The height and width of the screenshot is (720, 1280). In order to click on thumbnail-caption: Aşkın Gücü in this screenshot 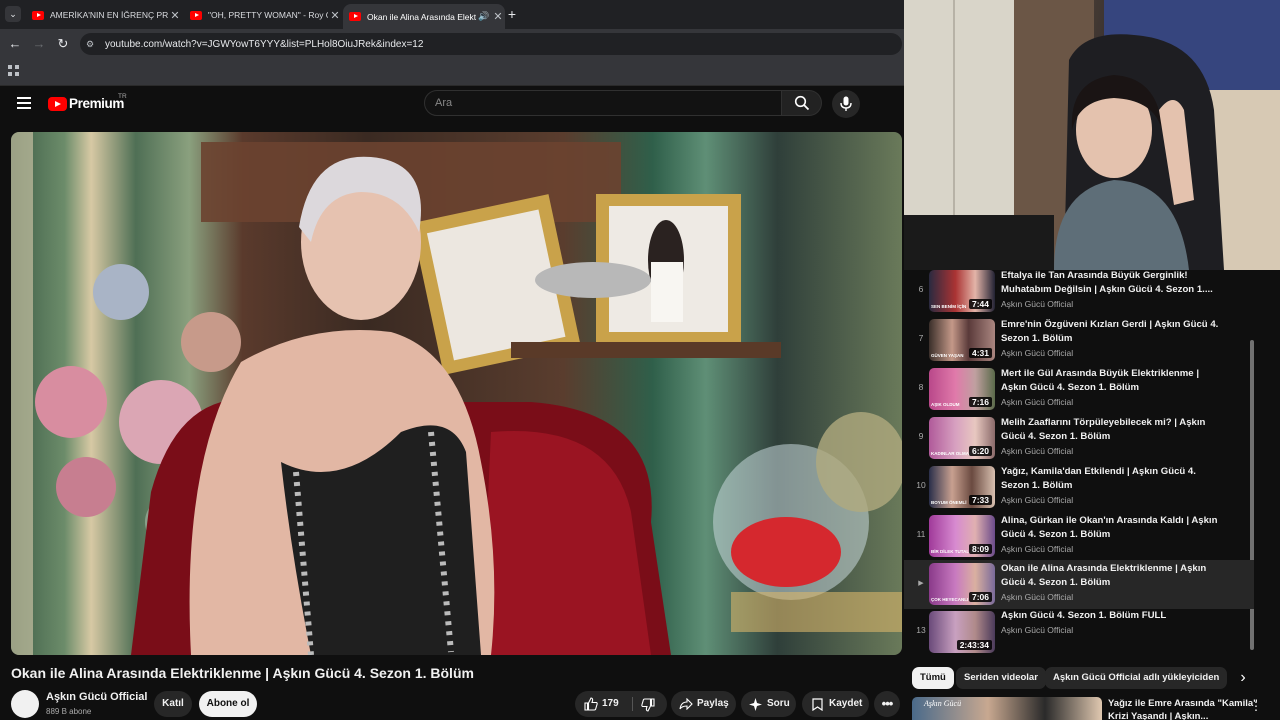, I will do `click(943, 703)`.